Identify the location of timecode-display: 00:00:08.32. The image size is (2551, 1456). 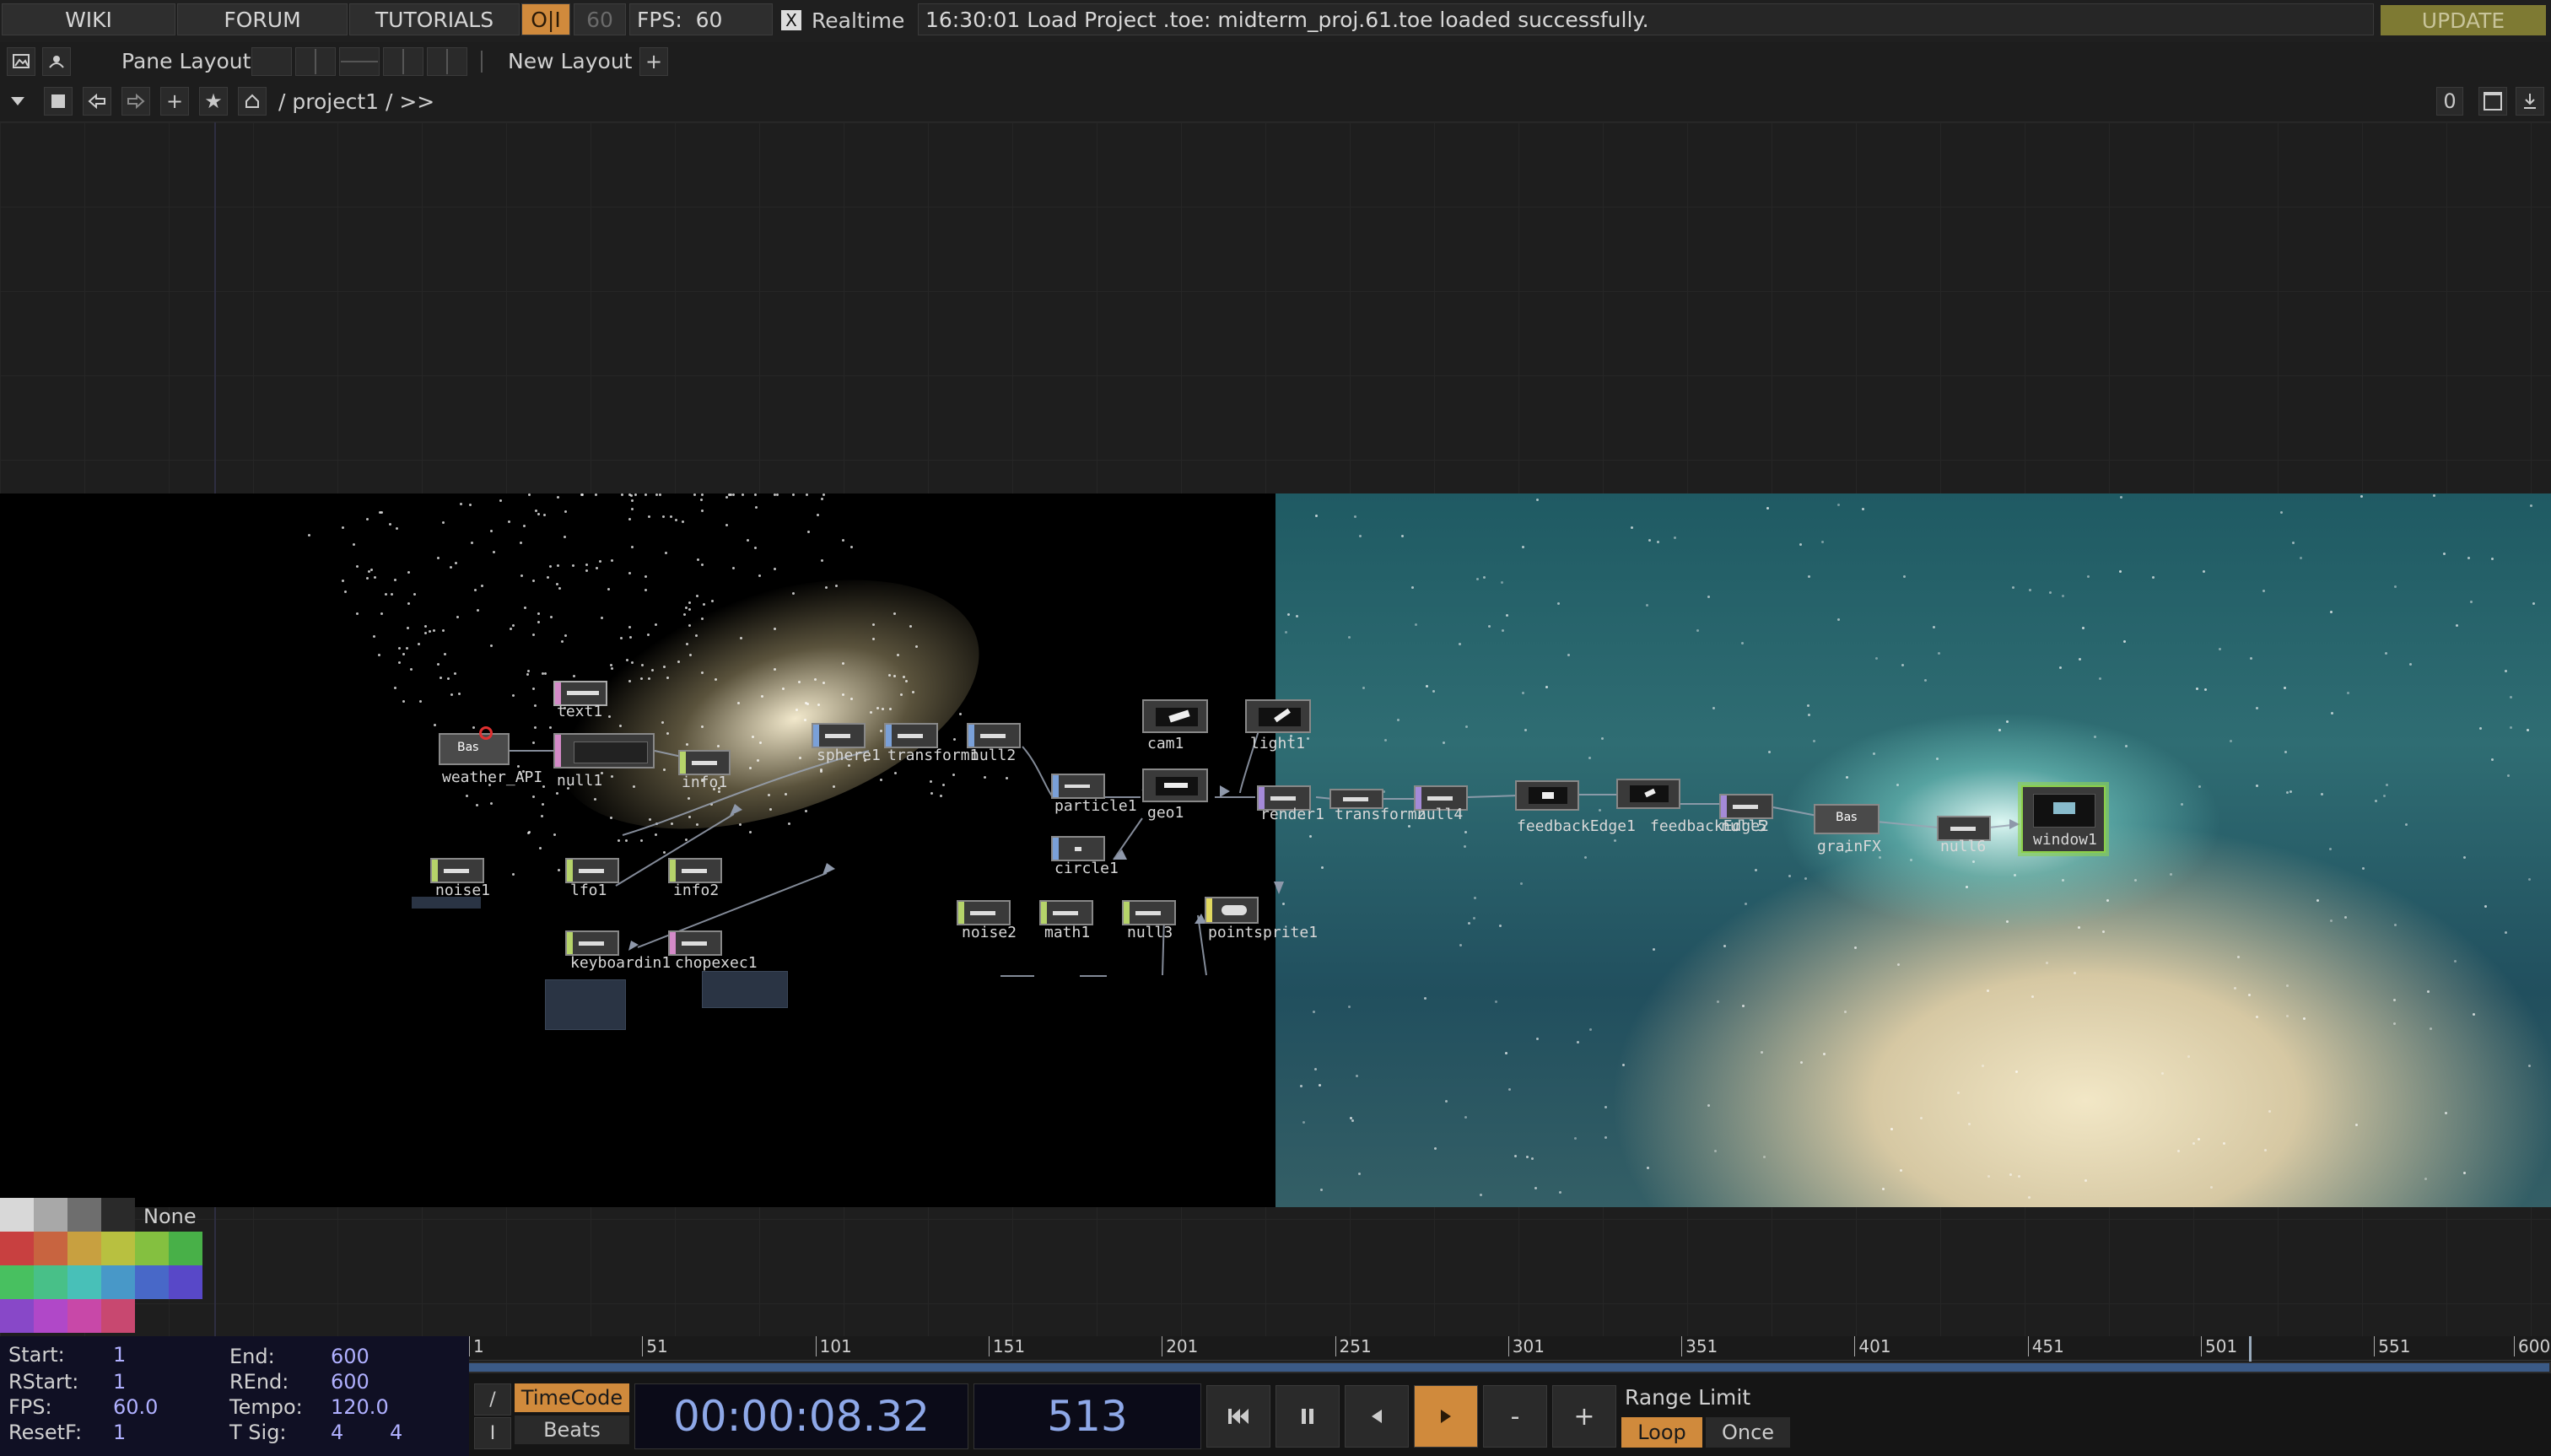
(801, 1416).